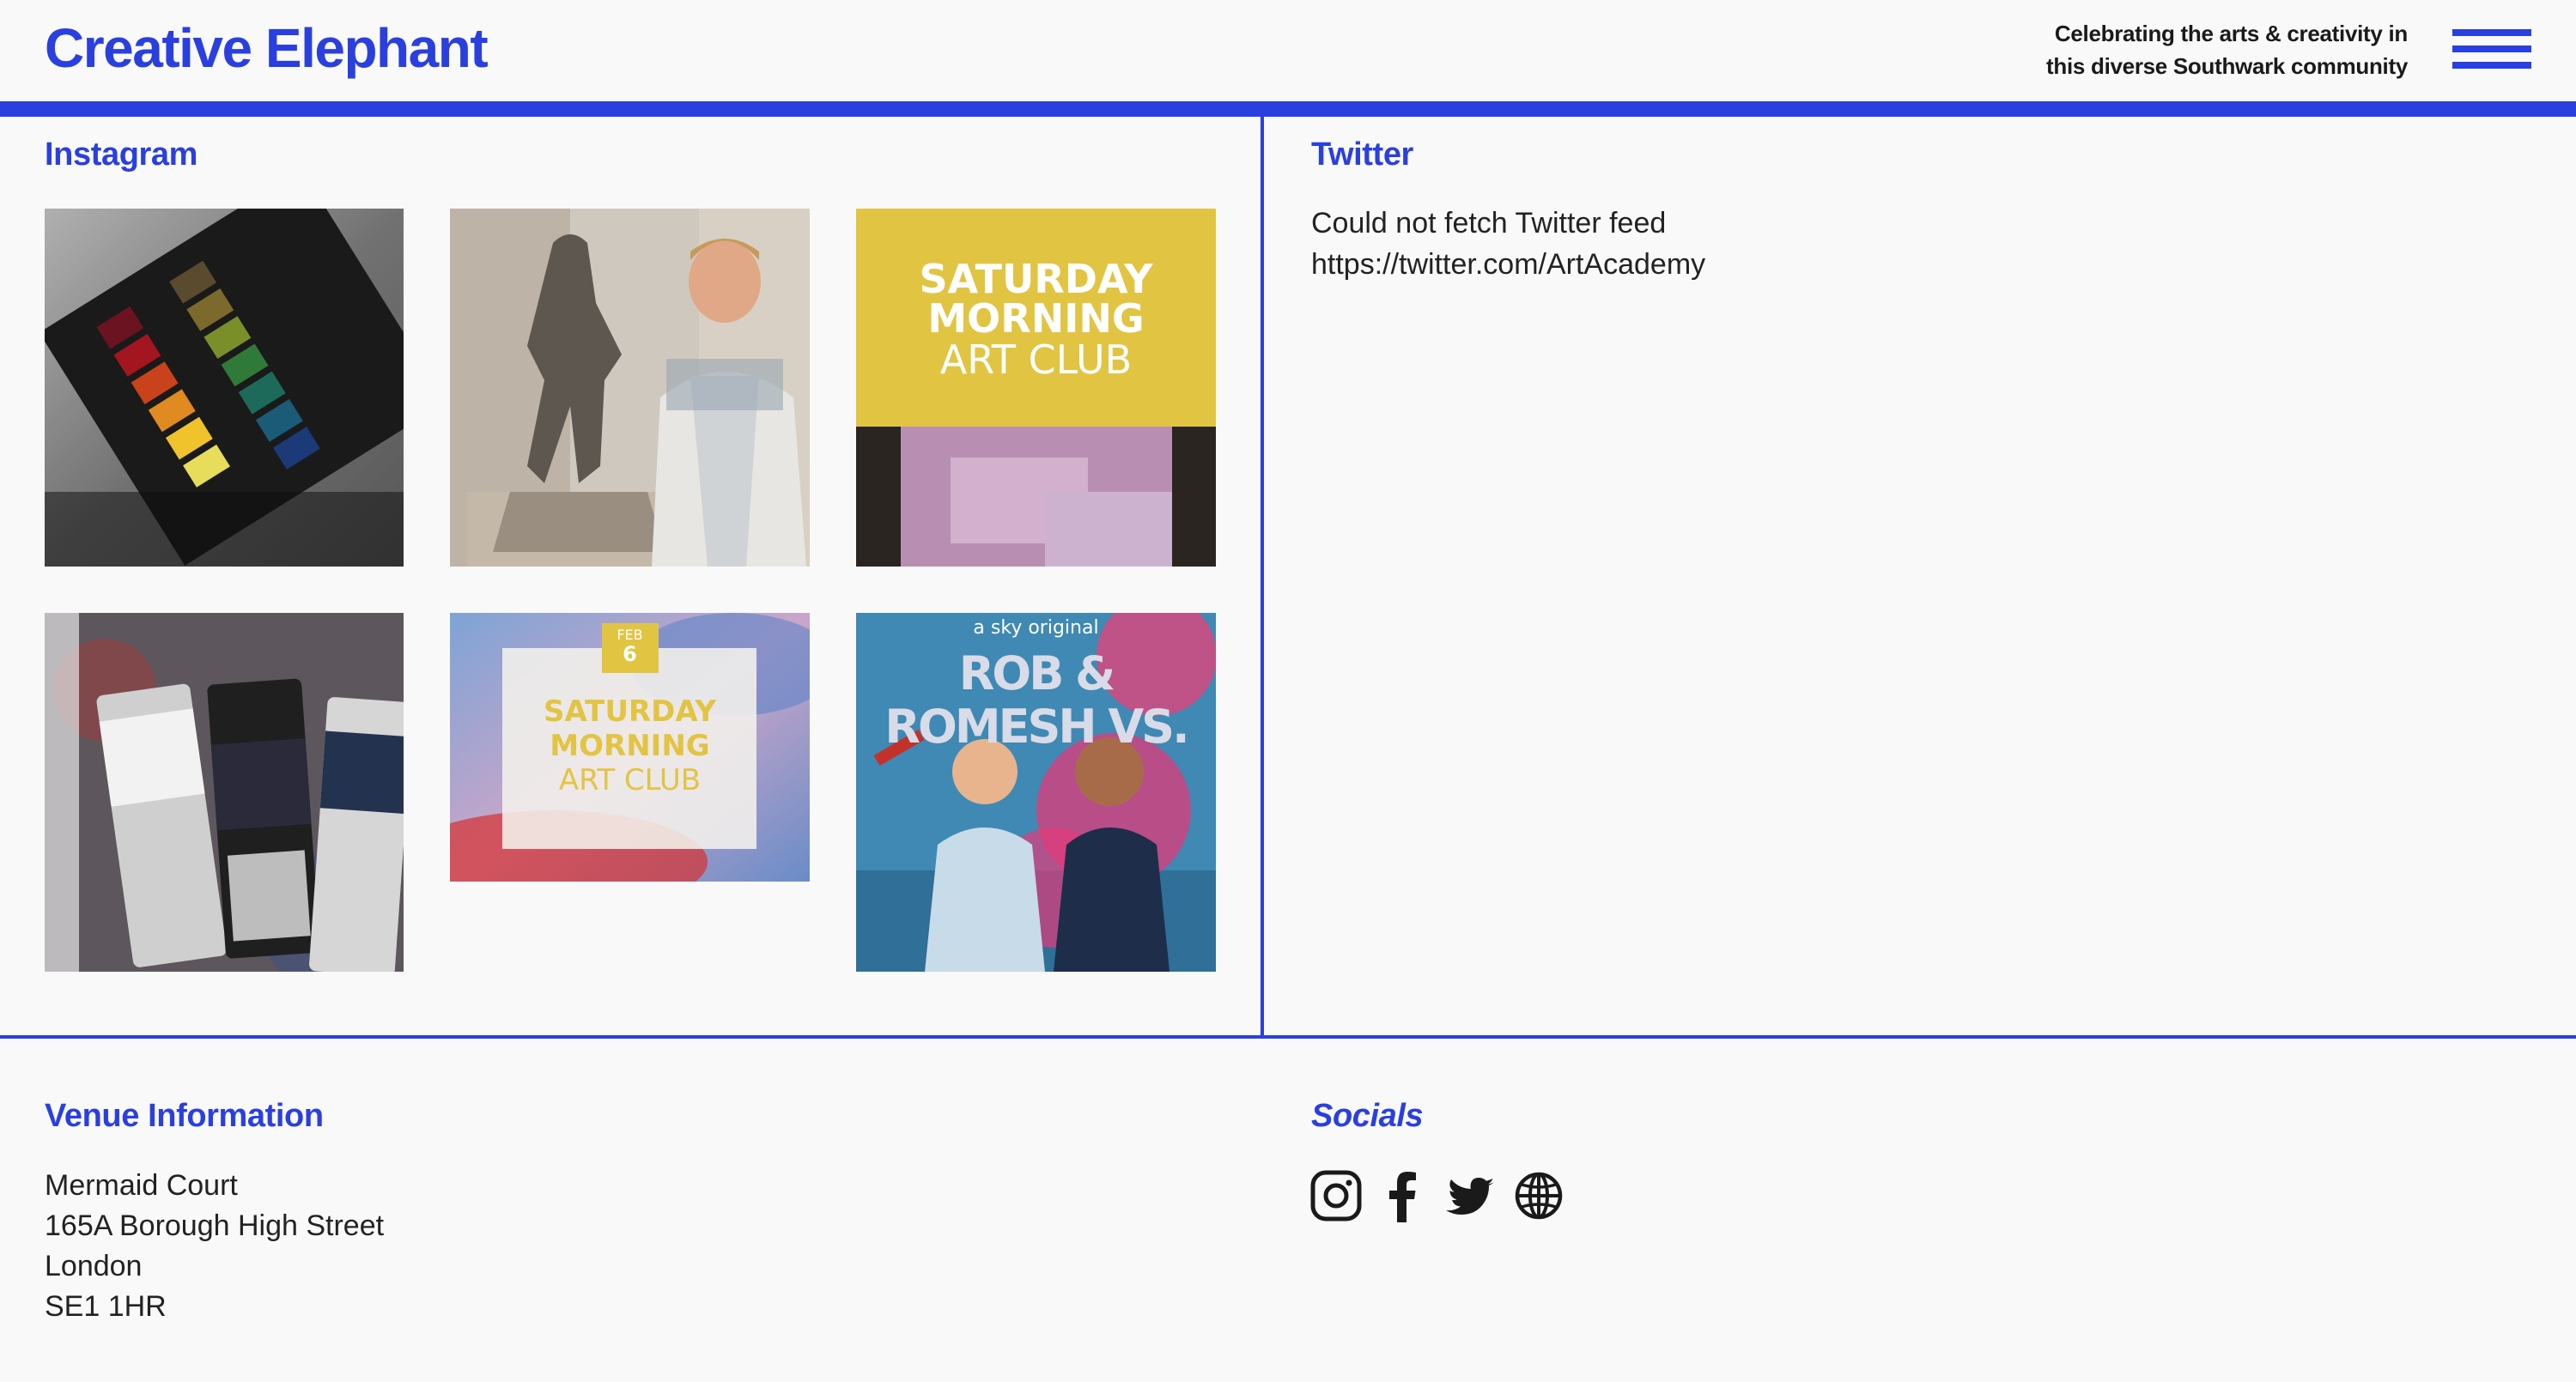 Image resolution: width=2576 pixels, height=1382 pixels. Describe the element at coordinates (106, 1306) in the screenshot. I see `address-line-4: SE1 1HR` at that location.